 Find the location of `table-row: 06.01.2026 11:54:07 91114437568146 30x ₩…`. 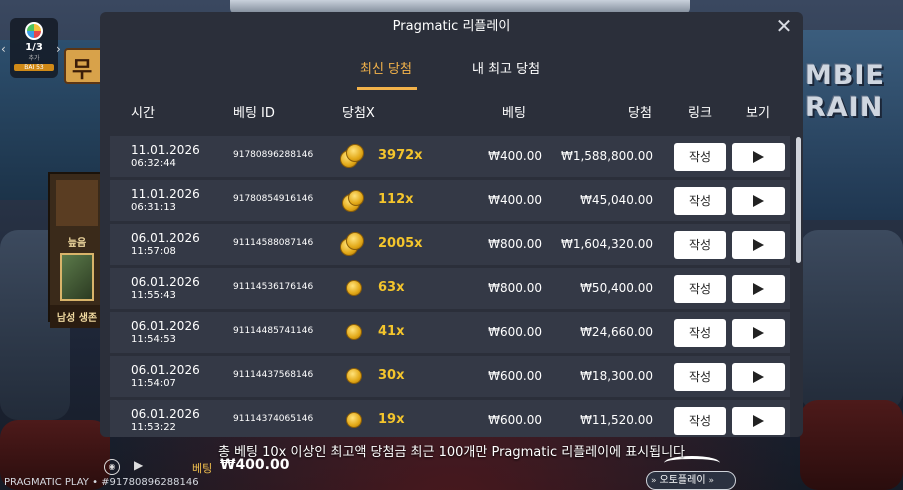

table-row: 06.01.2026 11:54:07 91114437568146 30x ₩… is located at coordinates (450, 376).